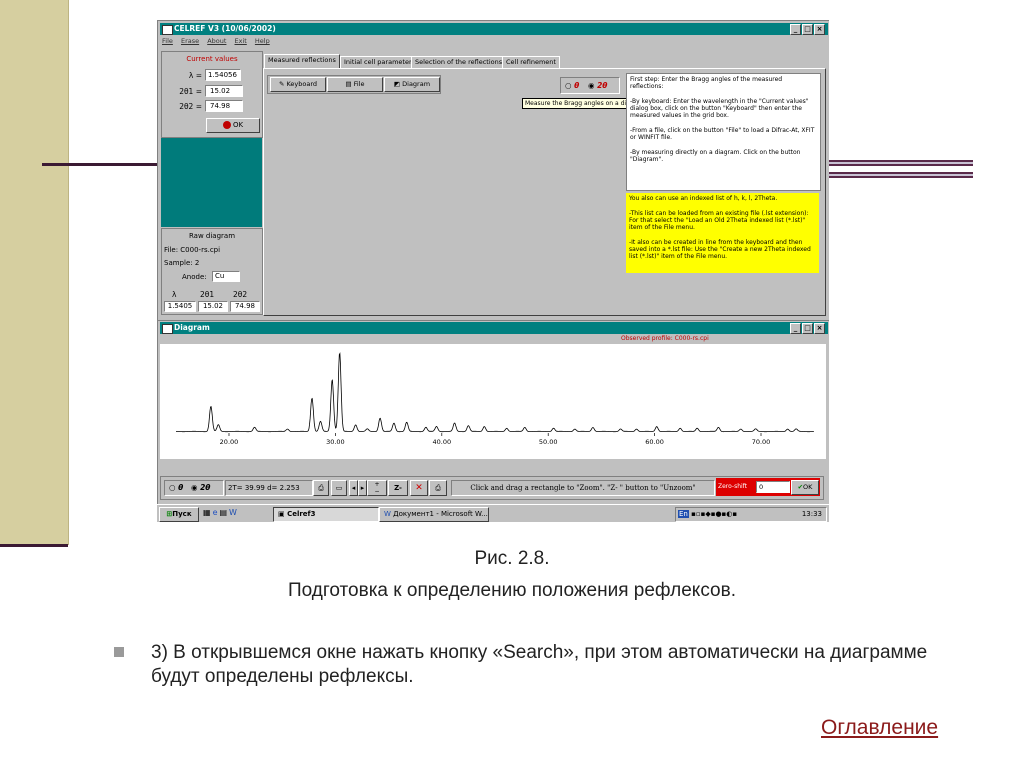  What do you see at coordinates (321, 488) in the screenshot?
I see `print-preview-icon: ⎙` at bounding box center [321, 488].